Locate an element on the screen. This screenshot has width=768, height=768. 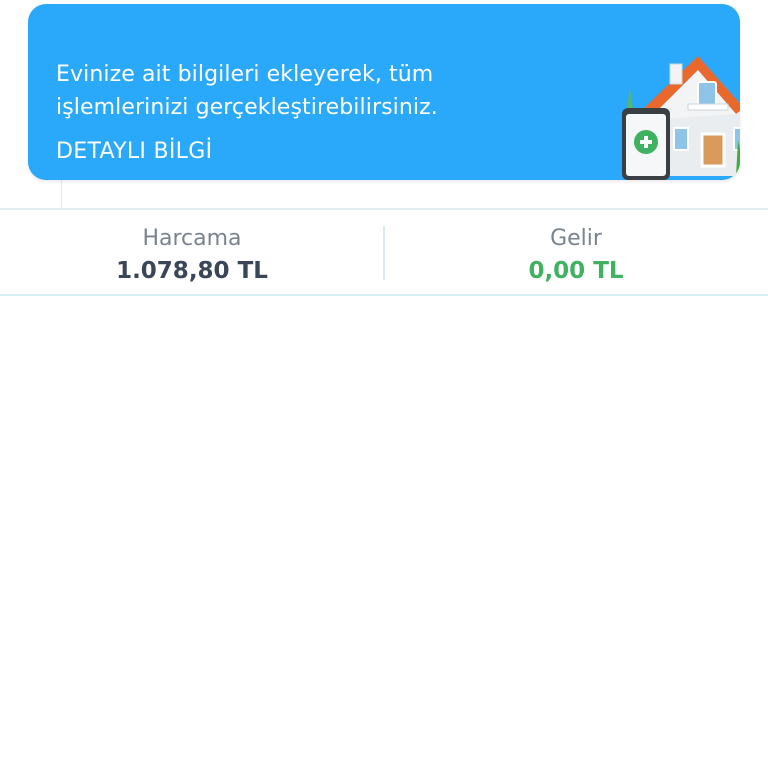
income-value: 0,00 TL is located at coordinates (576, 271).